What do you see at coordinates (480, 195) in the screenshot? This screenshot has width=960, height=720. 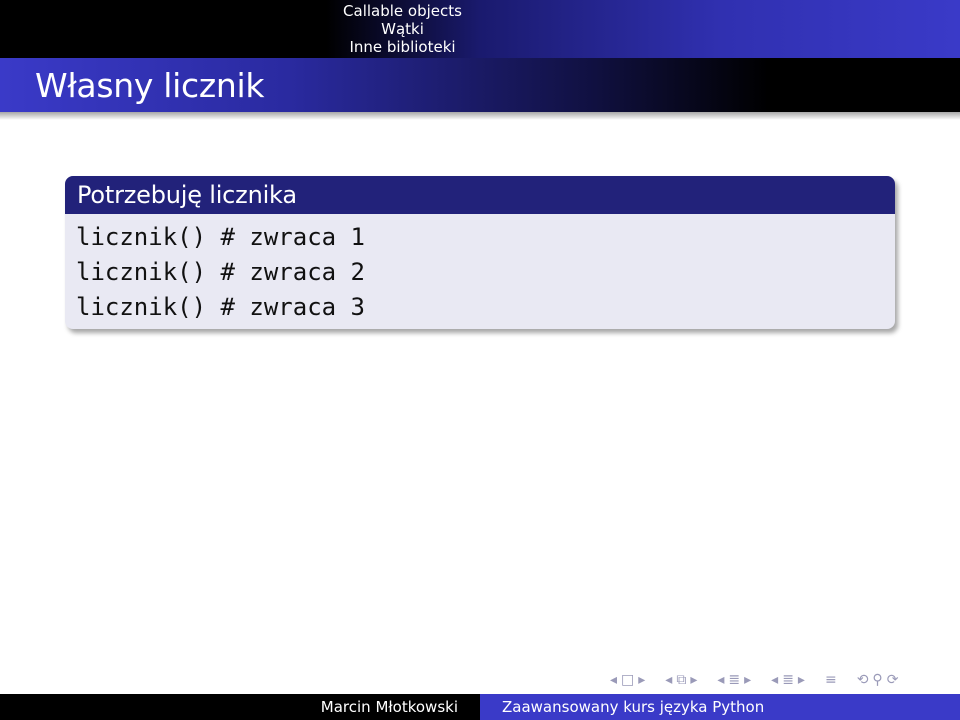 I see `block-title: Potrzebuję licznika` at bounding box center [480, 195].